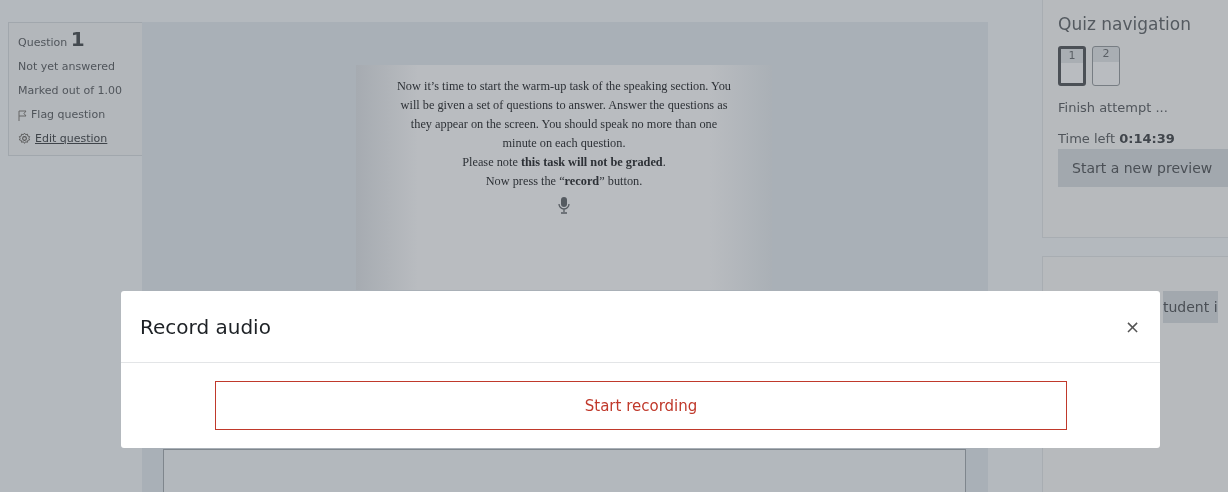  I want to click on question-status: Not yet answered, so click(67, 67).